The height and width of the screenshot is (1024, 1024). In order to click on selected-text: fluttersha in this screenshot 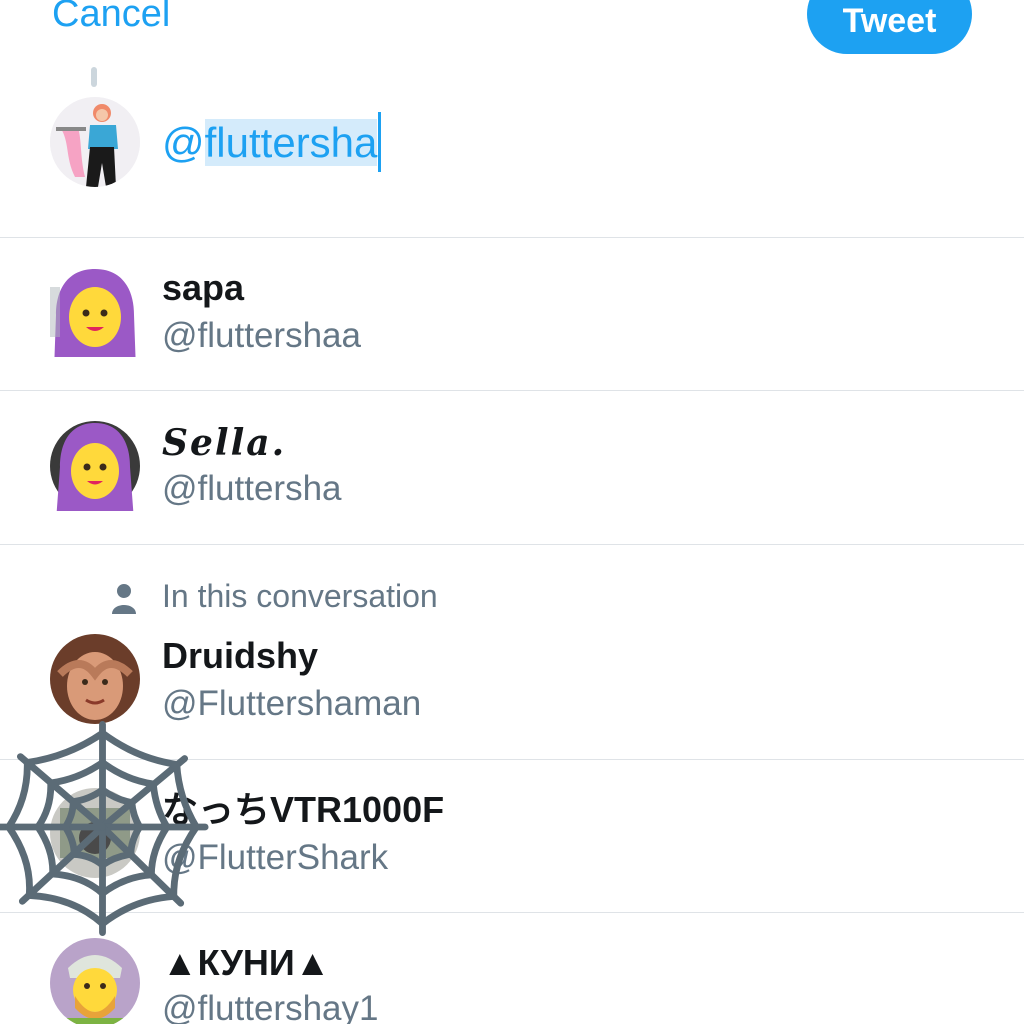, I will do `click(291, 142)`.